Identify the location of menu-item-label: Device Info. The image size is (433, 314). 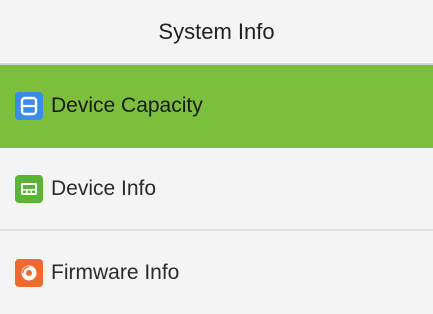
(104, 188).